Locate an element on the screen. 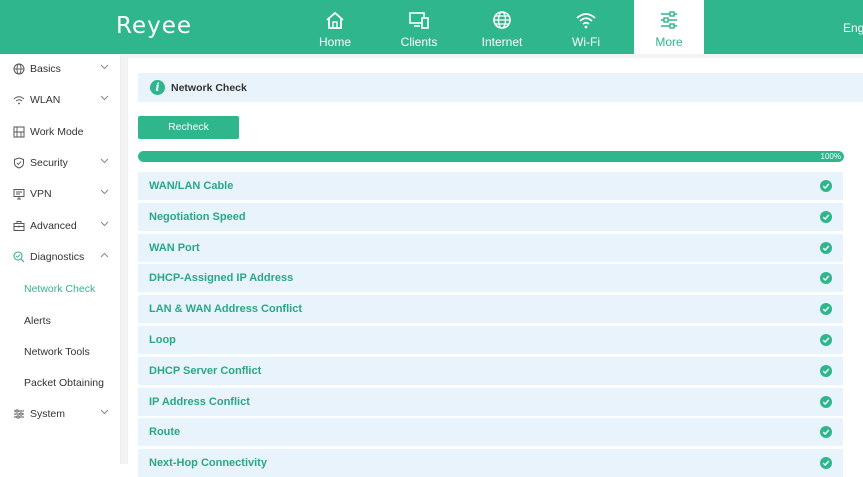 The width and height of the screenshot is (863, 477). check-name: WAN/LAN Cable is located at coordinates (191, 186).